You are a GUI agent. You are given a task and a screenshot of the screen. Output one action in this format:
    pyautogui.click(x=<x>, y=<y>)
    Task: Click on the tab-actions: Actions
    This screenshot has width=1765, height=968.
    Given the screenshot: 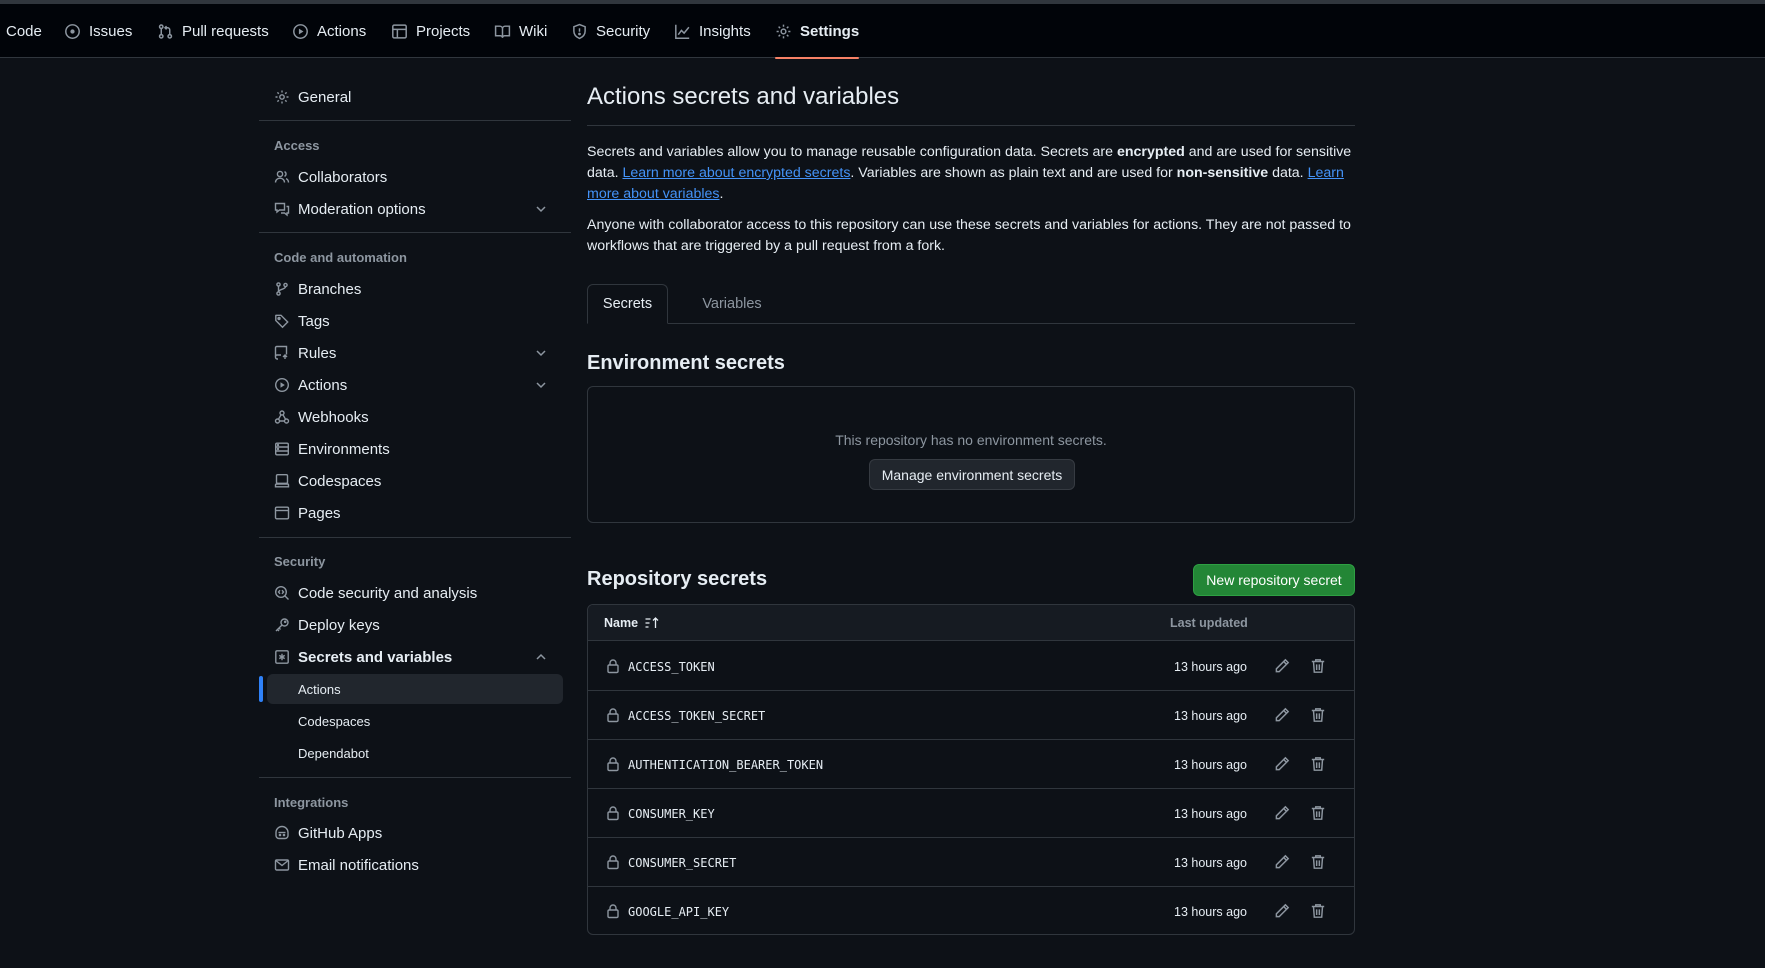 What is the action you would take?
    pyautogui.click(x=329, y=31)
    